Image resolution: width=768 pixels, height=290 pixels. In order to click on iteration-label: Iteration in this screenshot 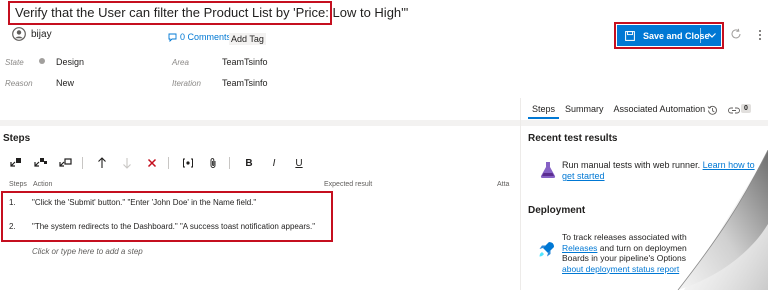, I will do `click(186, 83)`.